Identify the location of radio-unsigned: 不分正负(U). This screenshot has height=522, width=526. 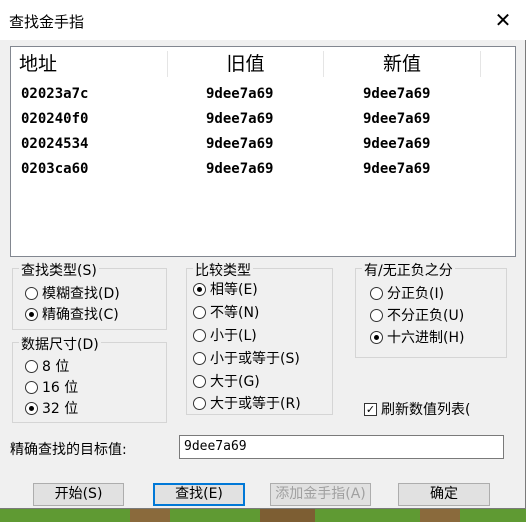
(417, 315).